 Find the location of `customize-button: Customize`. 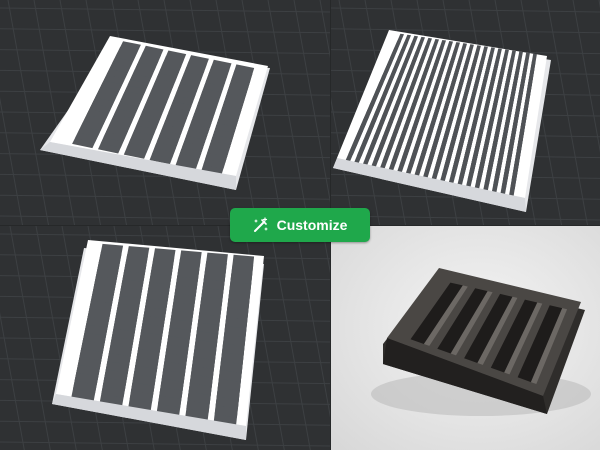

customize-button: Customize is located at coordinates (300, 225).